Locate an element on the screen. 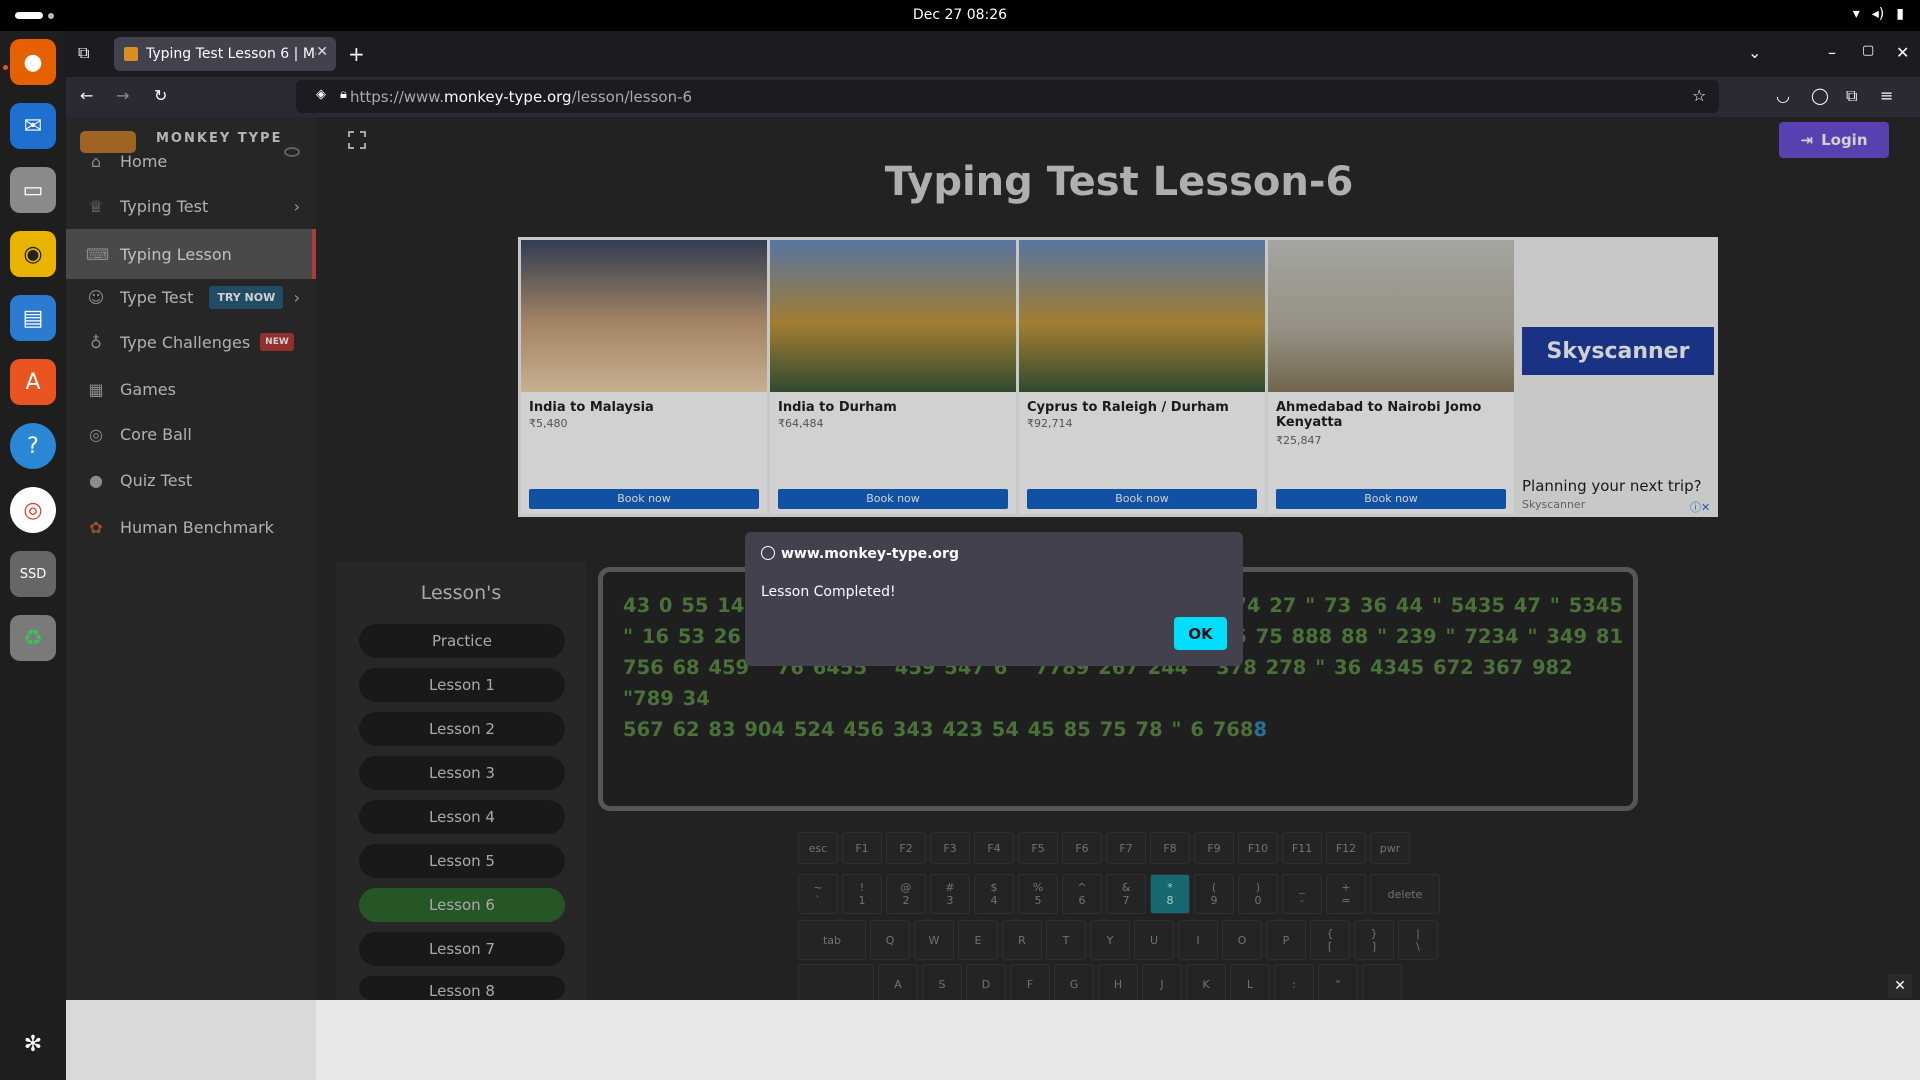 This screenshot has width=1920, height=1080. list-tabs-icon: ⌄ is located at coordinates (1754, 52).